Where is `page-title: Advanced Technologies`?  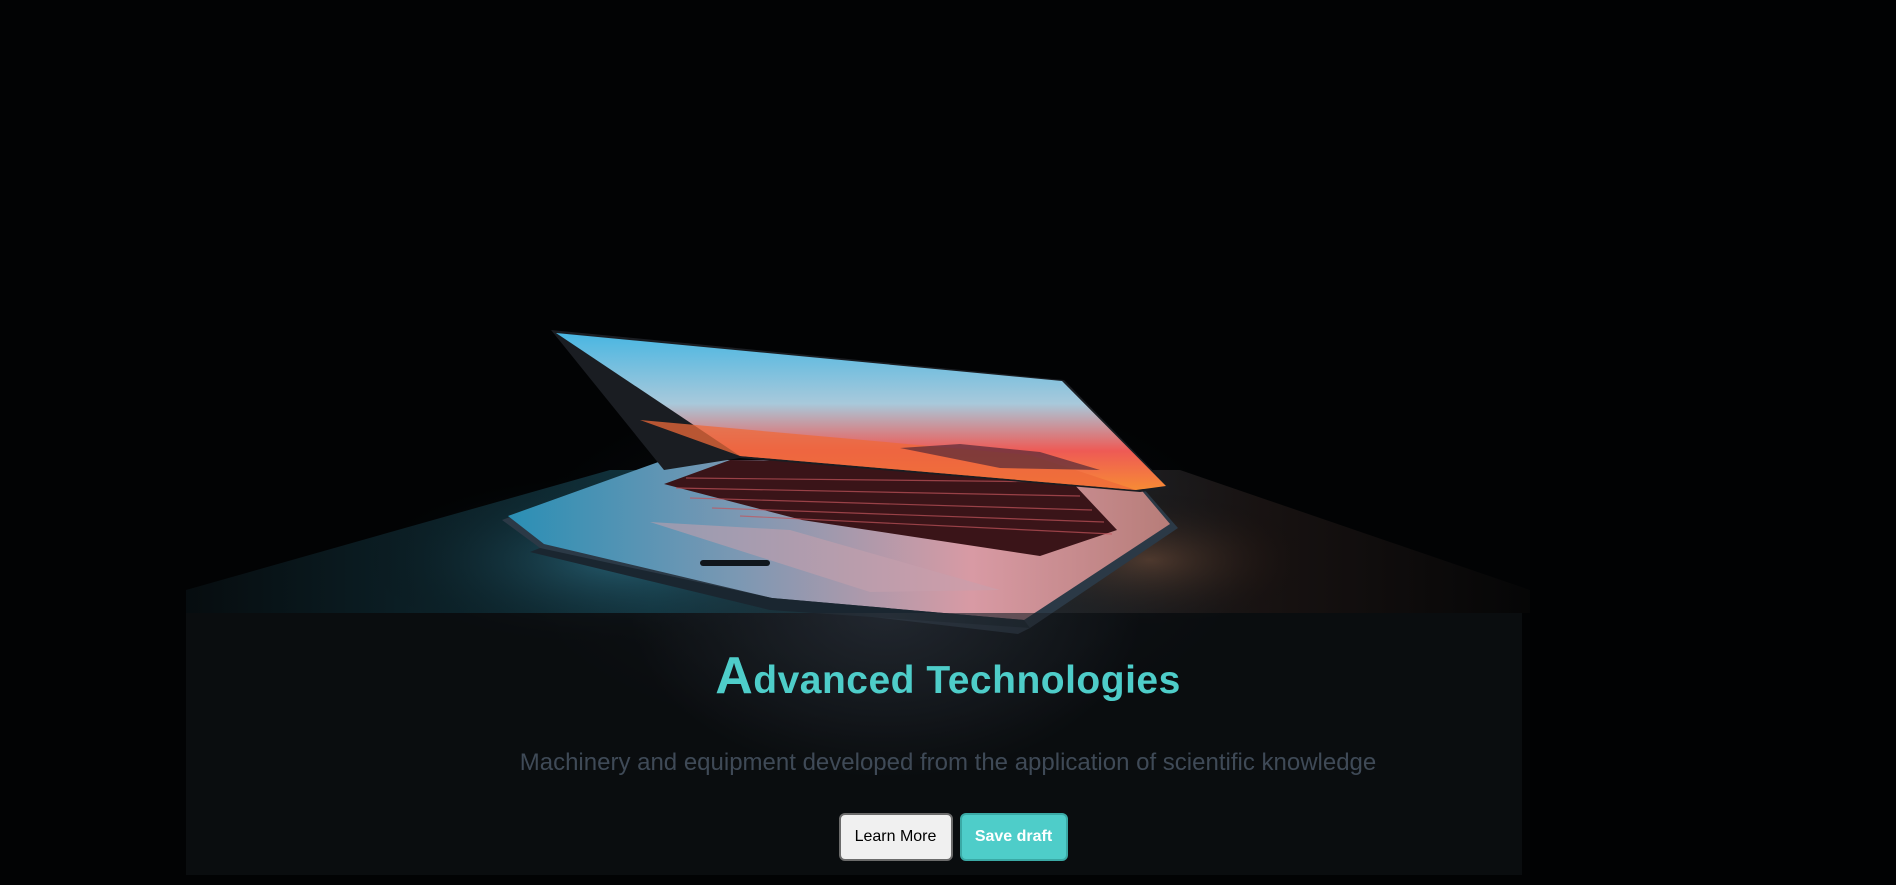
page-title: Advanced Technologies is located at coordinates (948, 676).